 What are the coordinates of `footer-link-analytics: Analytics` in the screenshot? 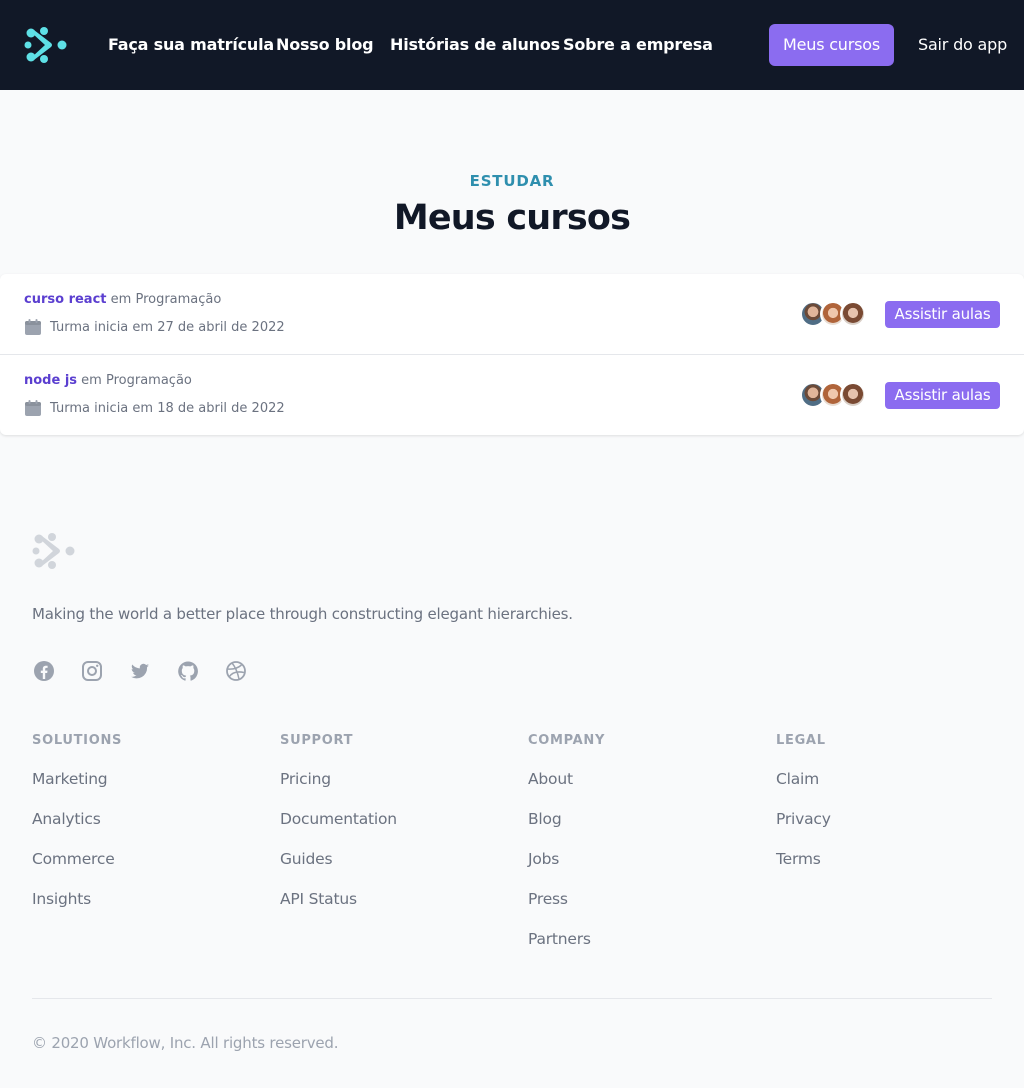 It's located at (77, 819).